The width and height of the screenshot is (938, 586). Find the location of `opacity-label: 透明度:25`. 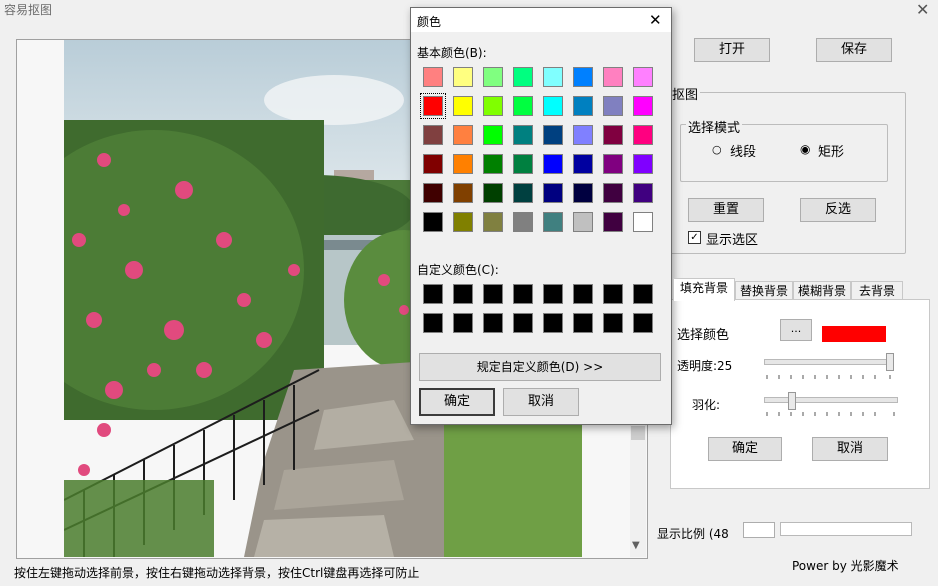

opacity-label: 透明度:25 is located at coordinates (705, 366).